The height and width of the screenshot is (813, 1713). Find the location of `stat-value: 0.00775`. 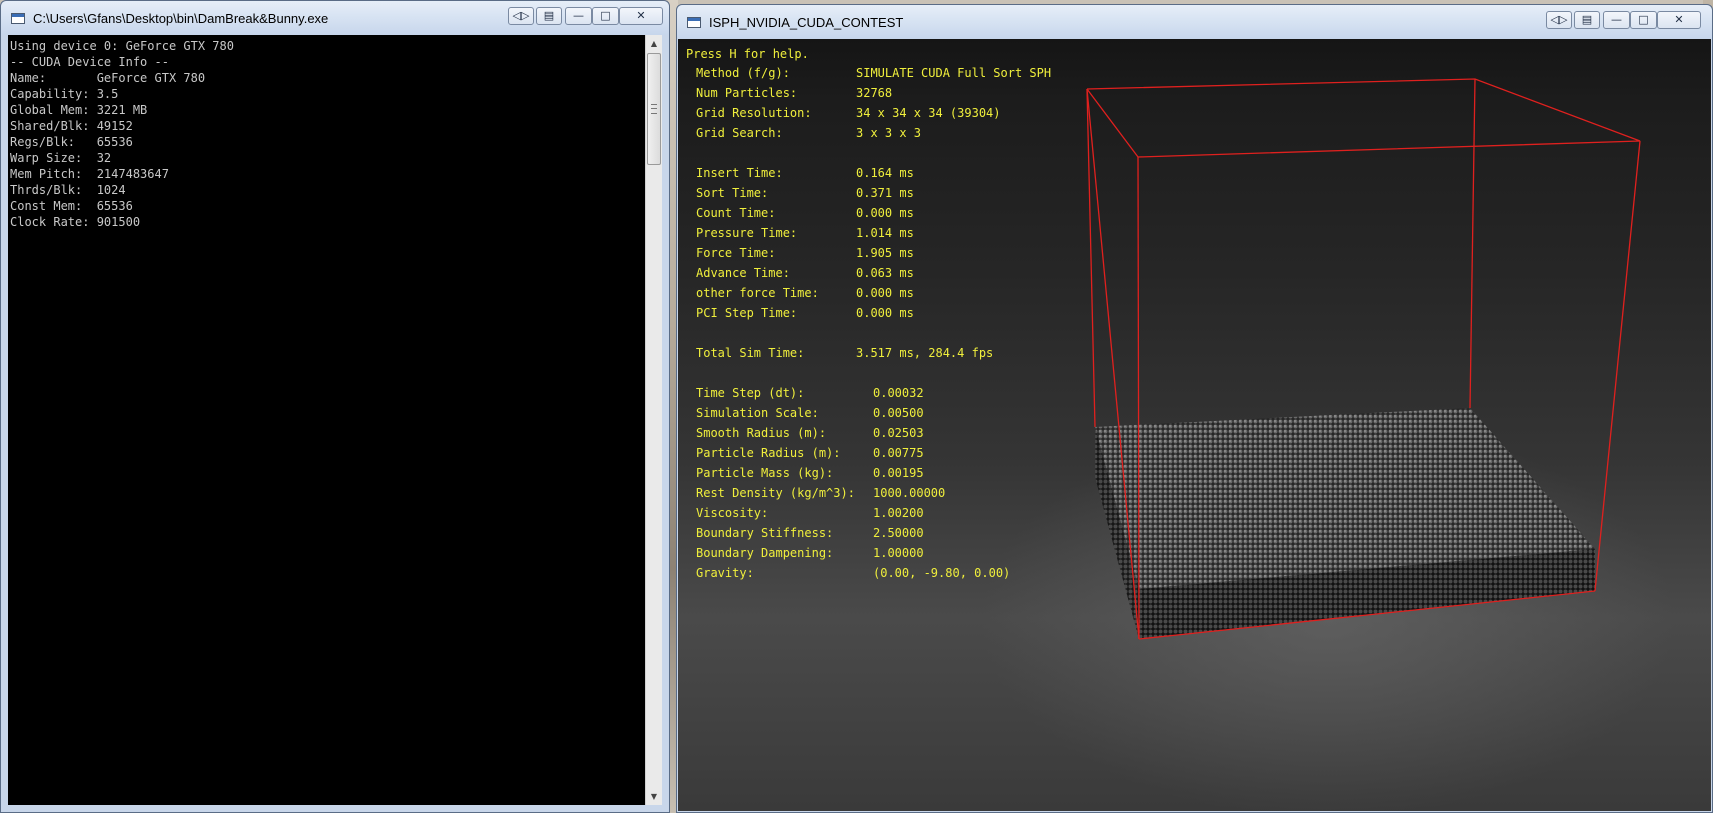

stat-value: 0.00775 is located at coordinates (898, 453).